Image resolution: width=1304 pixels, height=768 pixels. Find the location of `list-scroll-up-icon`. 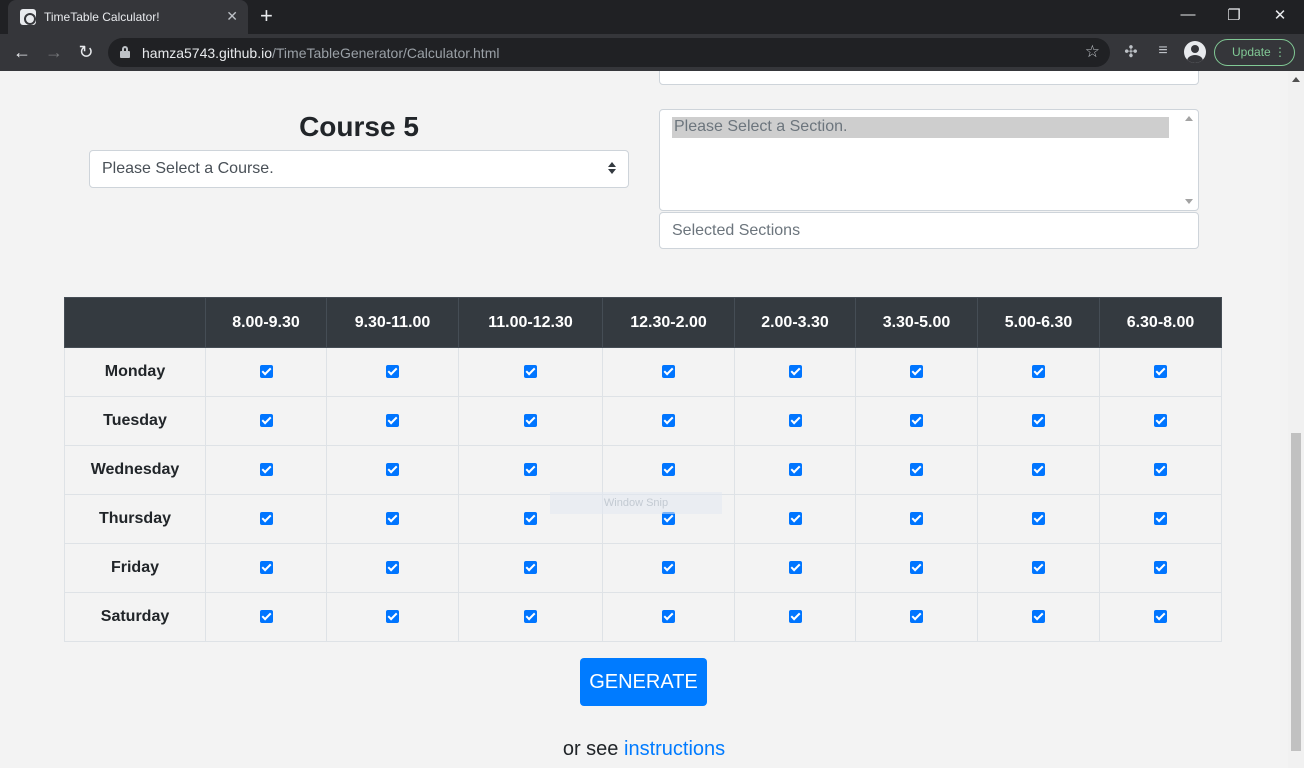

list-scroll-up-icon is located at coordinates (1189, 118).